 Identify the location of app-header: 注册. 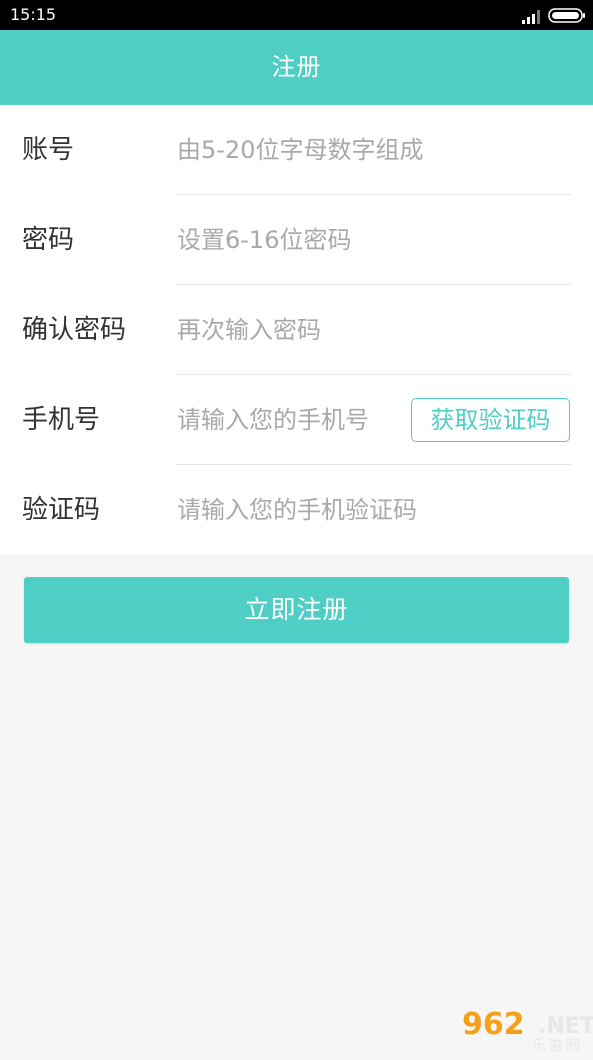
(296, 67).